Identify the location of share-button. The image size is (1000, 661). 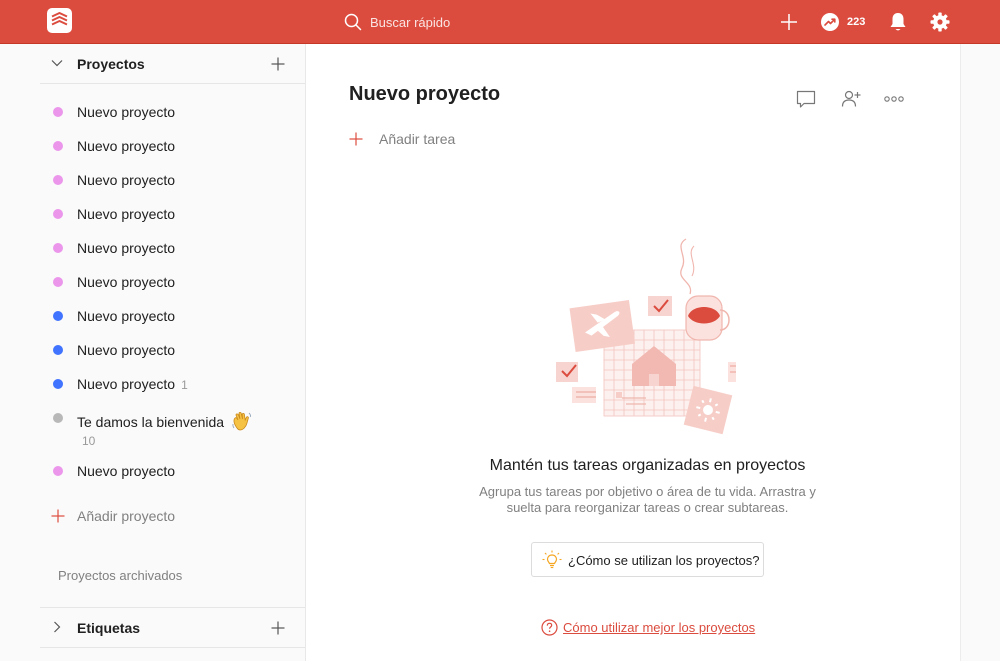
(851, 99).